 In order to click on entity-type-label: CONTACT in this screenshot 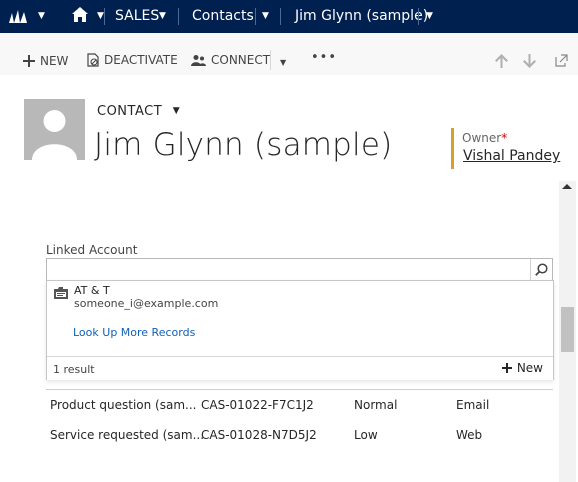, I will do `click(130, 111)`.